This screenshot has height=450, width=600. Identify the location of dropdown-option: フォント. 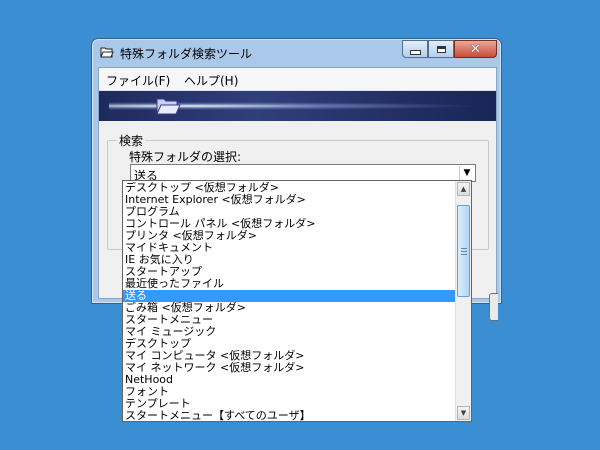
(289, 392).